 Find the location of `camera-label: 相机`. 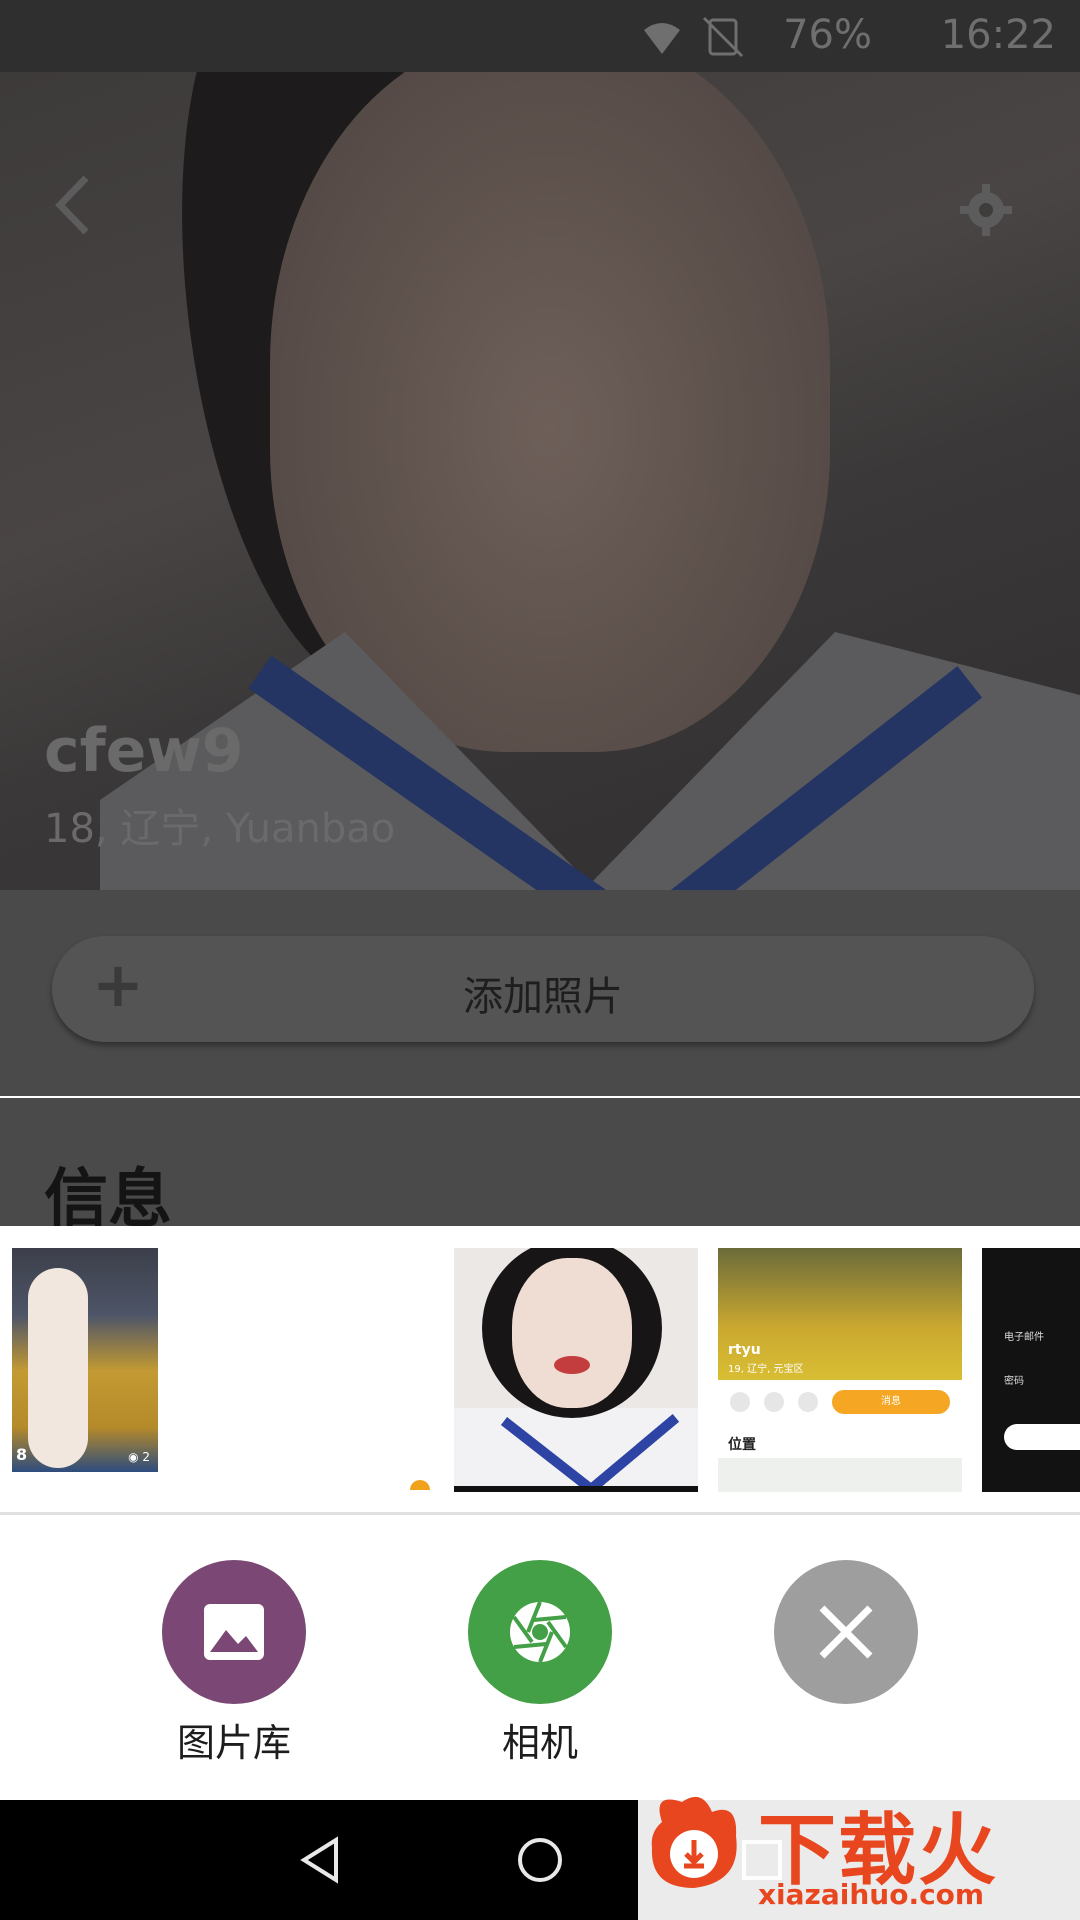

camera-label: 相机 is located at coordinates (539, 1743).